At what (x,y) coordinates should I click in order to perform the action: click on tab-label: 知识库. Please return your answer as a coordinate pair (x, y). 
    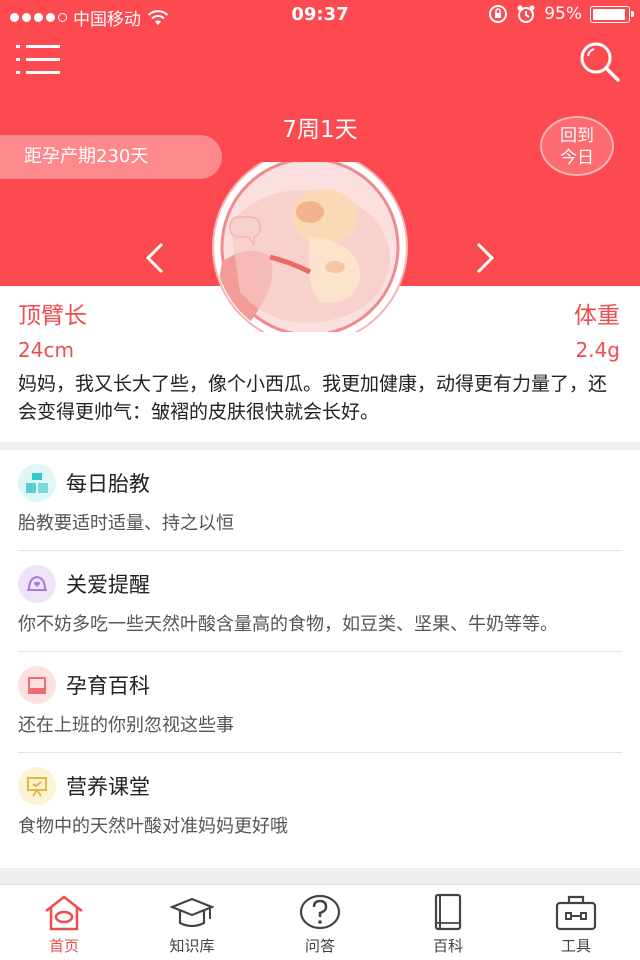
    Looking at the image, I should click on (192, 946).